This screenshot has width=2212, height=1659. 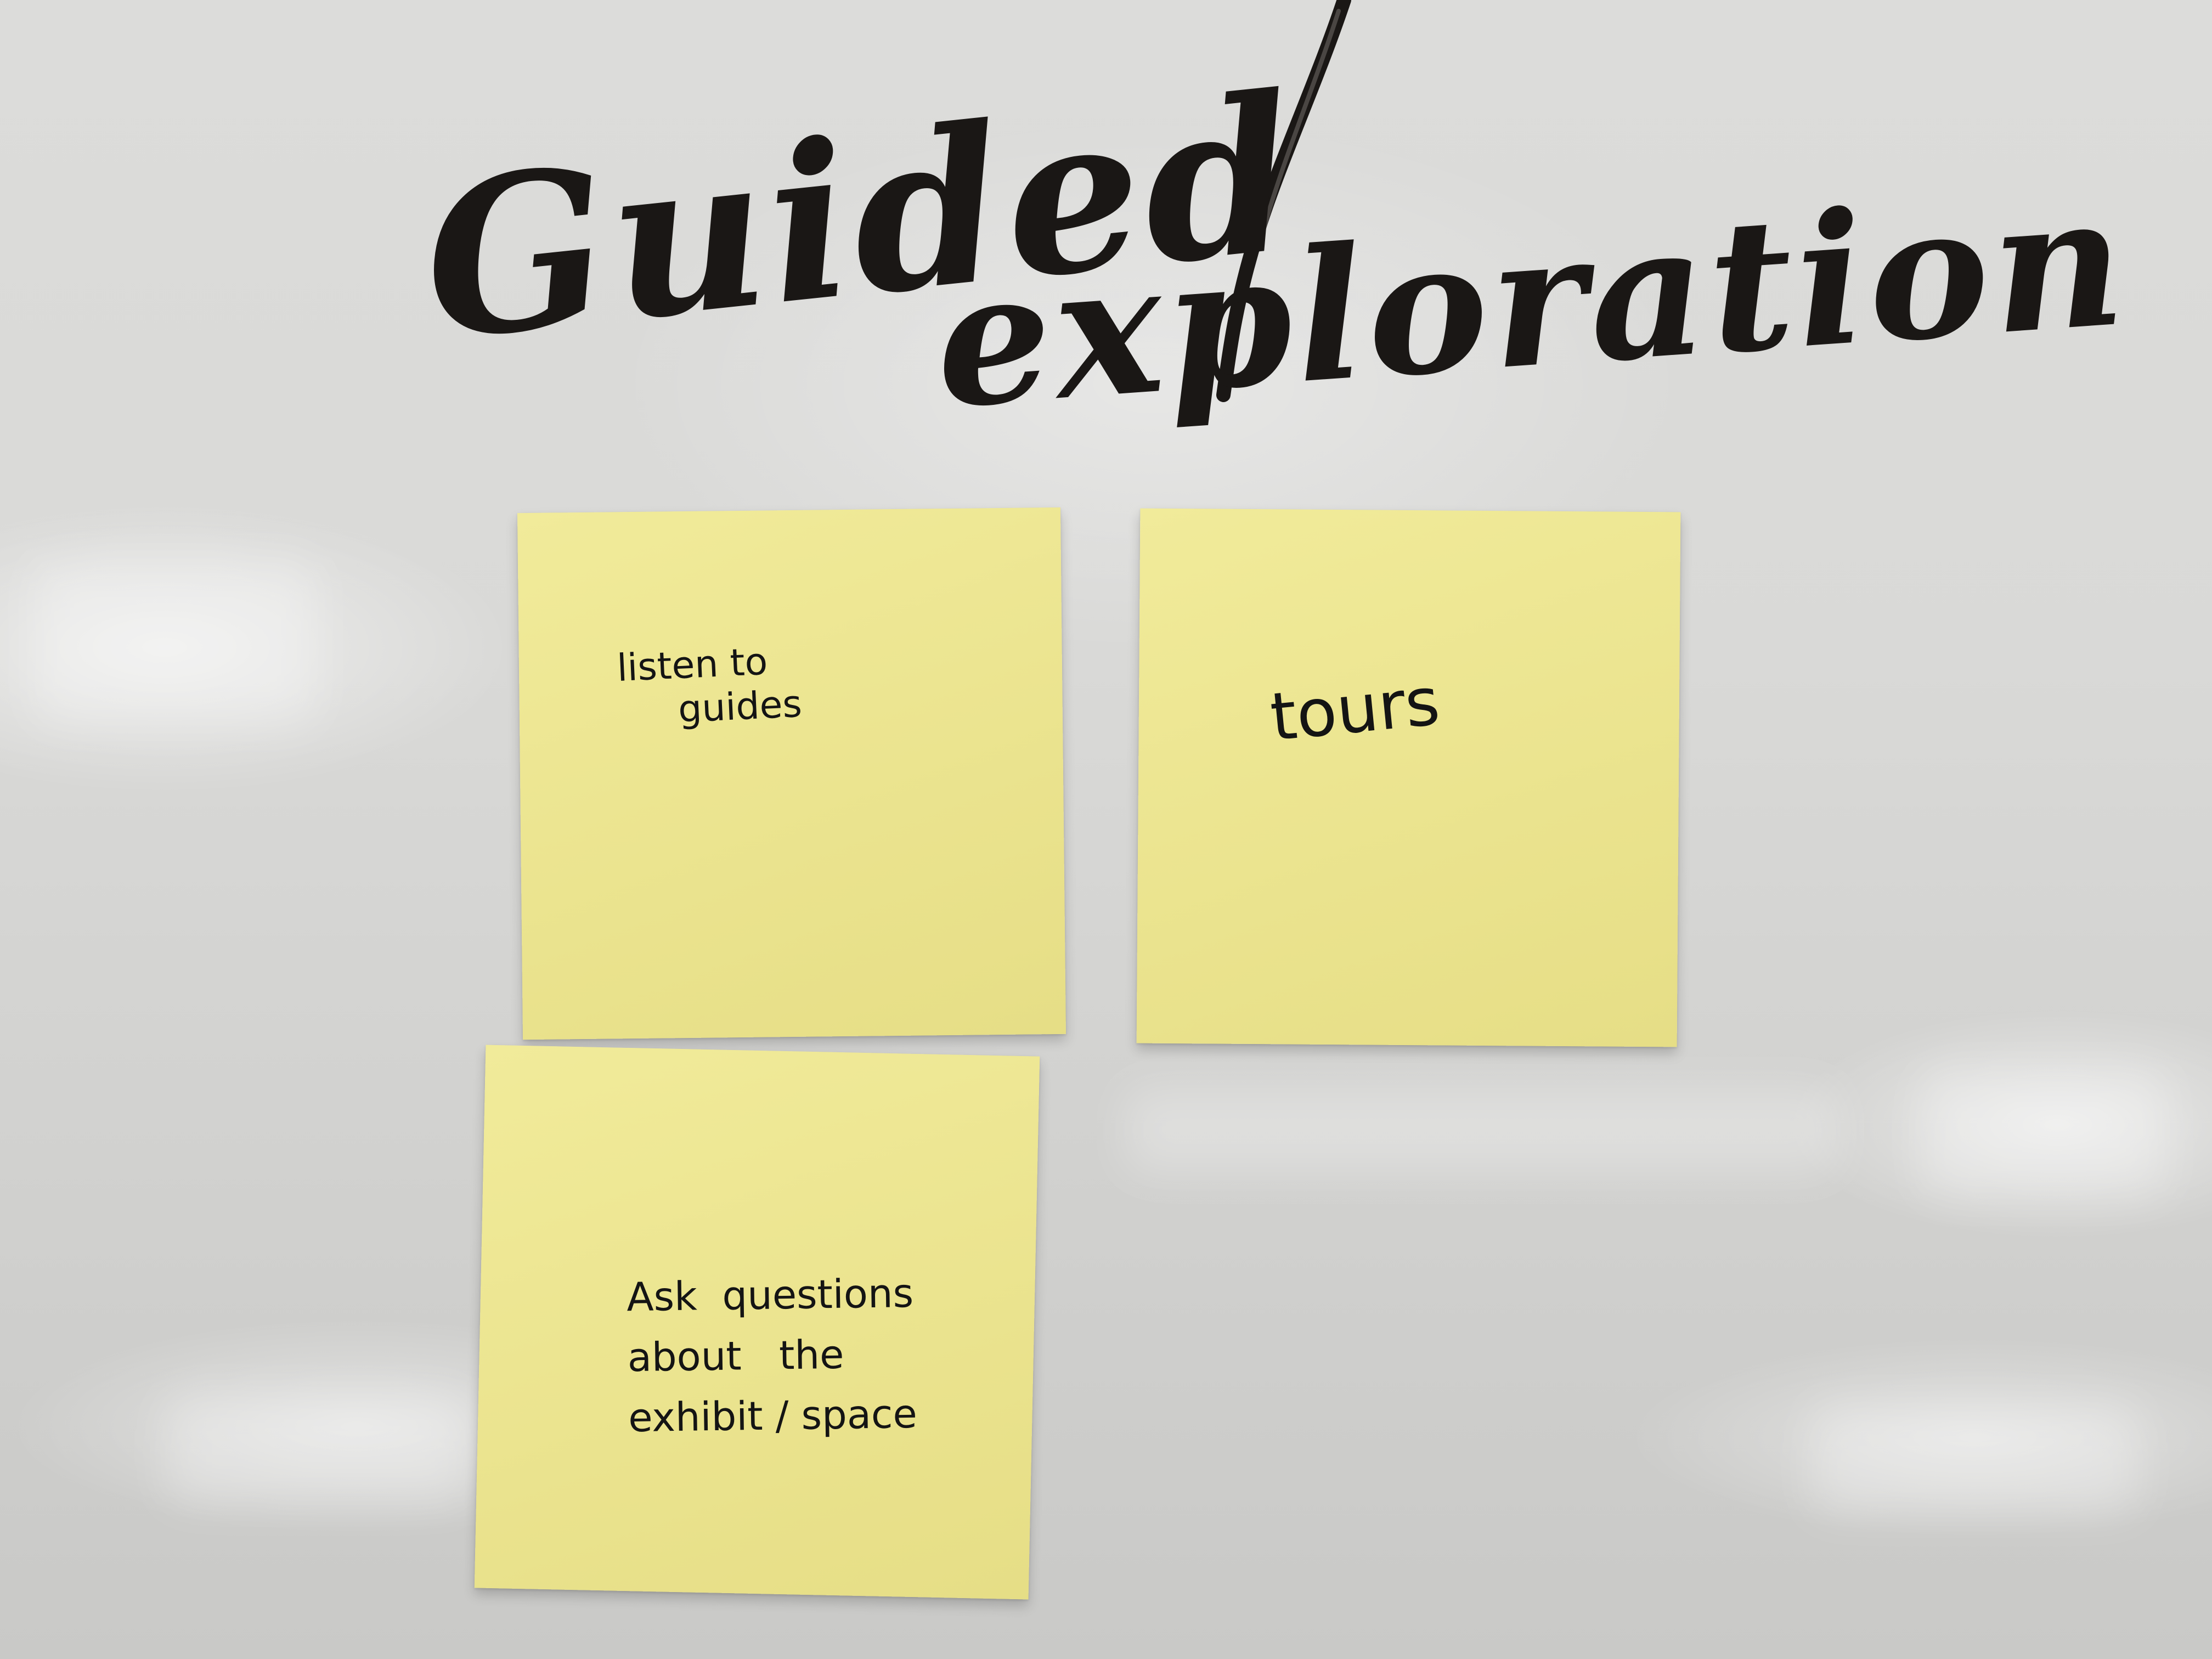 What do you see at coordinates (772, 1355) in the screenshot?
I see `sticky-note-text: Ask questions about the exhibit / space` at bounding box center [772, 1355].